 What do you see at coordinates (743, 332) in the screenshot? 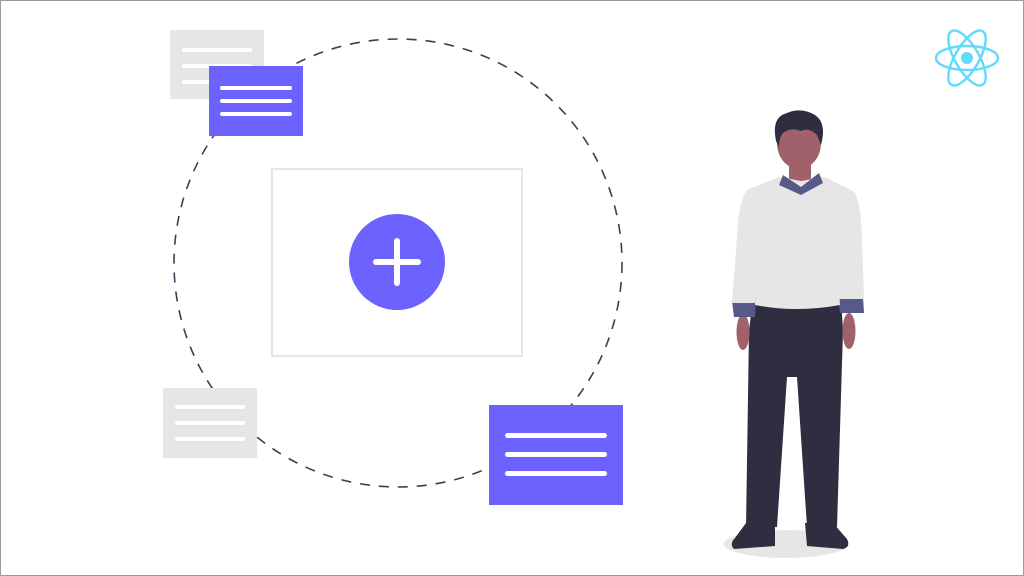
I see `left-hand` at bounding box center [743, 332].